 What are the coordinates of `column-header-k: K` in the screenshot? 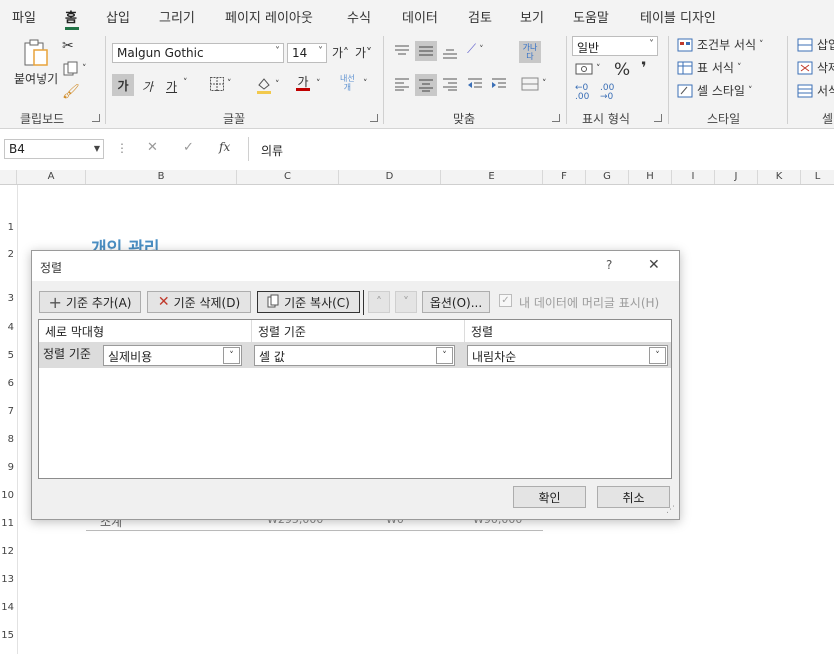 It's located at (779, 177).